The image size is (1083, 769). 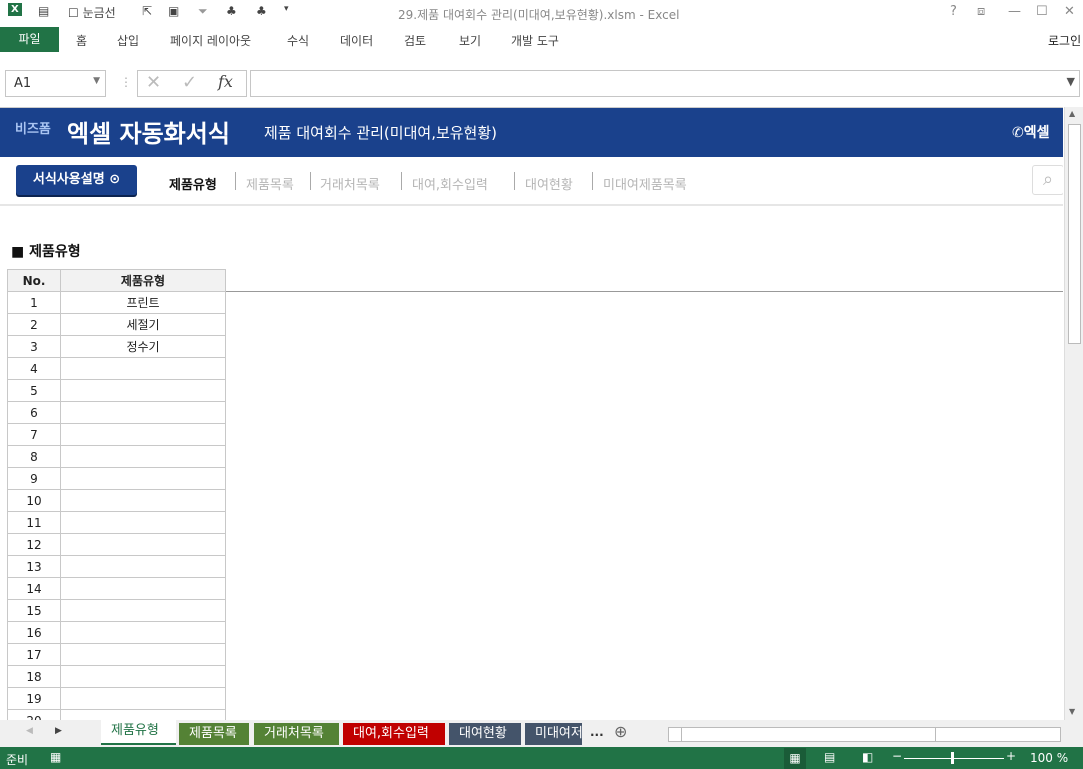 What do you see at coordinates (897, 756) in the screenshot?
I see `zoom-out-button: −` at bounding box center [897, 756].